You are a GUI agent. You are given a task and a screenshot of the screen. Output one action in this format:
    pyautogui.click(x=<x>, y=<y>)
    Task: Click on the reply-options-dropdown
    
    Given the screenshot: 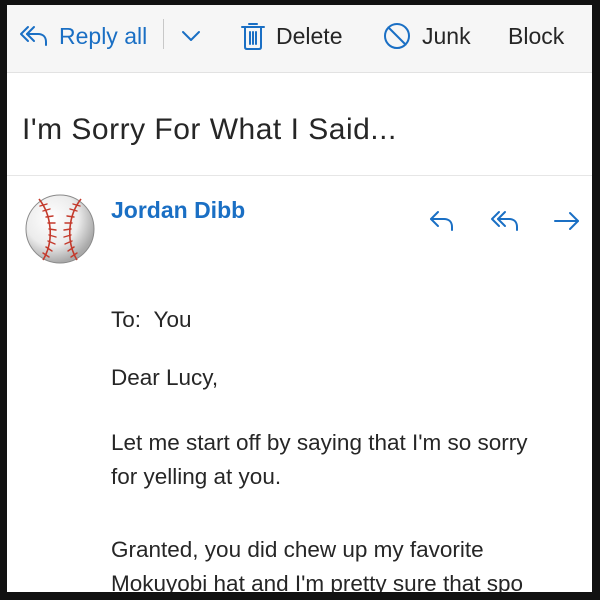 What is the action you would take?
    pyautogui.click(x=191, y=36)
    